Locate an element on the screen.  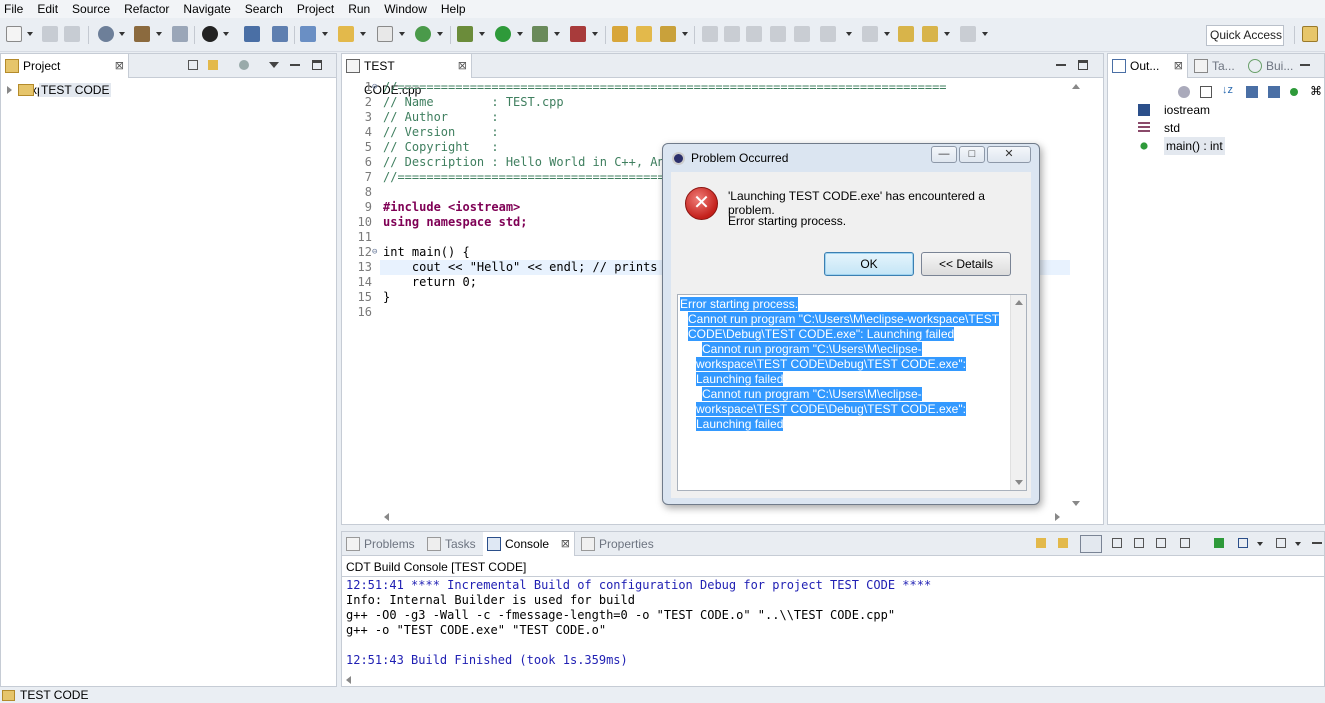
display-console-dropdown-arrow is located at coordinates (1260, 544).